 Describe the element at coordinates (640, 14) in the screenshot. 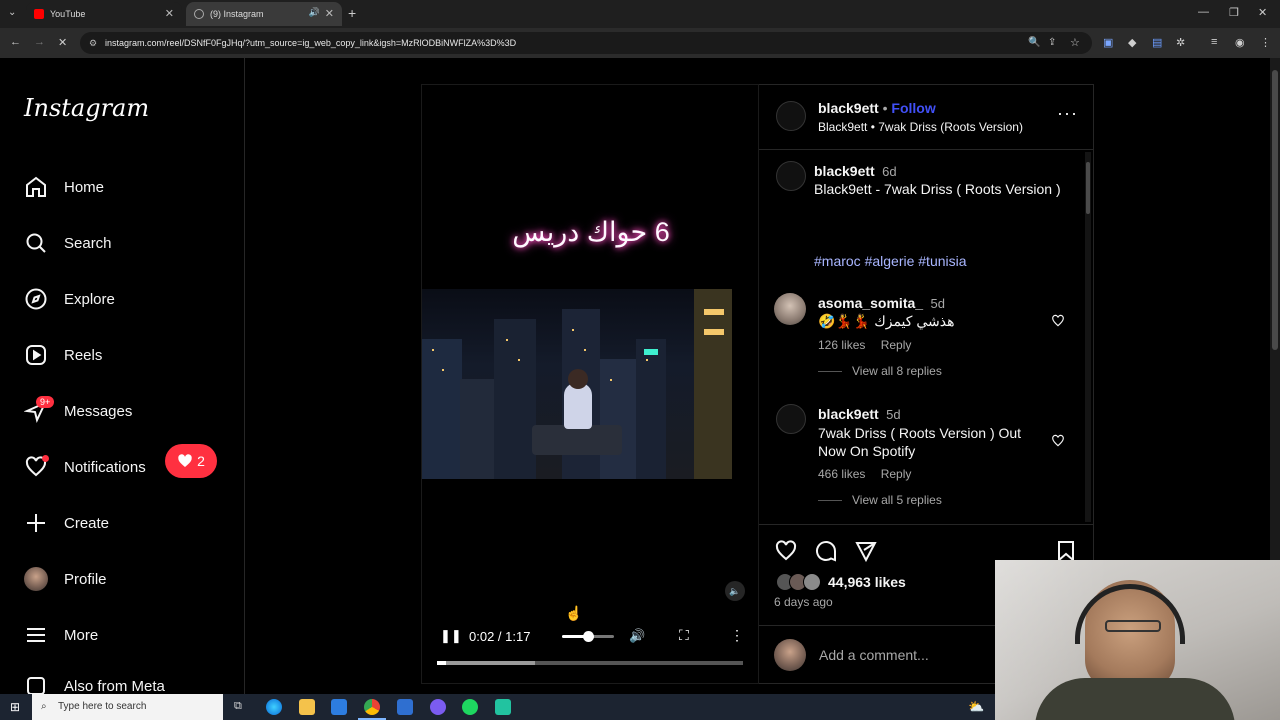

I see `browser-tab-bar: ⌄ YouTube ✕ (9) Instagram 🔊 ✕ + — ❐ ✕` at that location.